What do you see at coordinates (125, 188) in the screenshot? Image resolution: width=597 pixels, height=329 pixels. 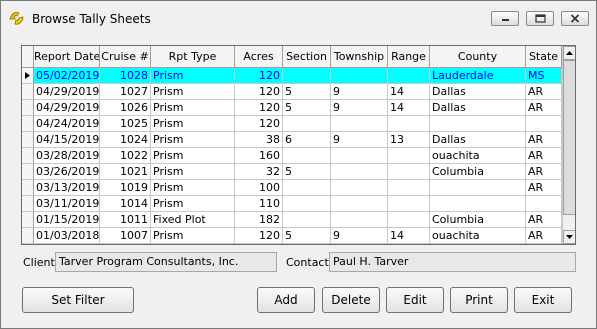 I see `cell-cruise-number: 1019` at bounding box center [125, 188].